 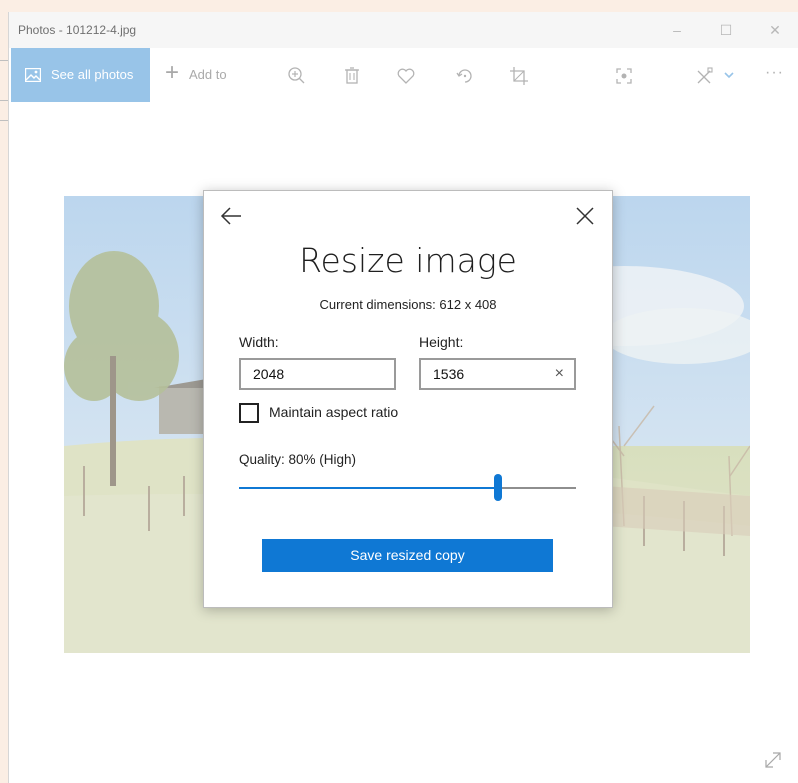 What do you see at coordinates (368, 488) in the screenshot?
I see `quality-slider-filled` at bounding box center [368, 488].